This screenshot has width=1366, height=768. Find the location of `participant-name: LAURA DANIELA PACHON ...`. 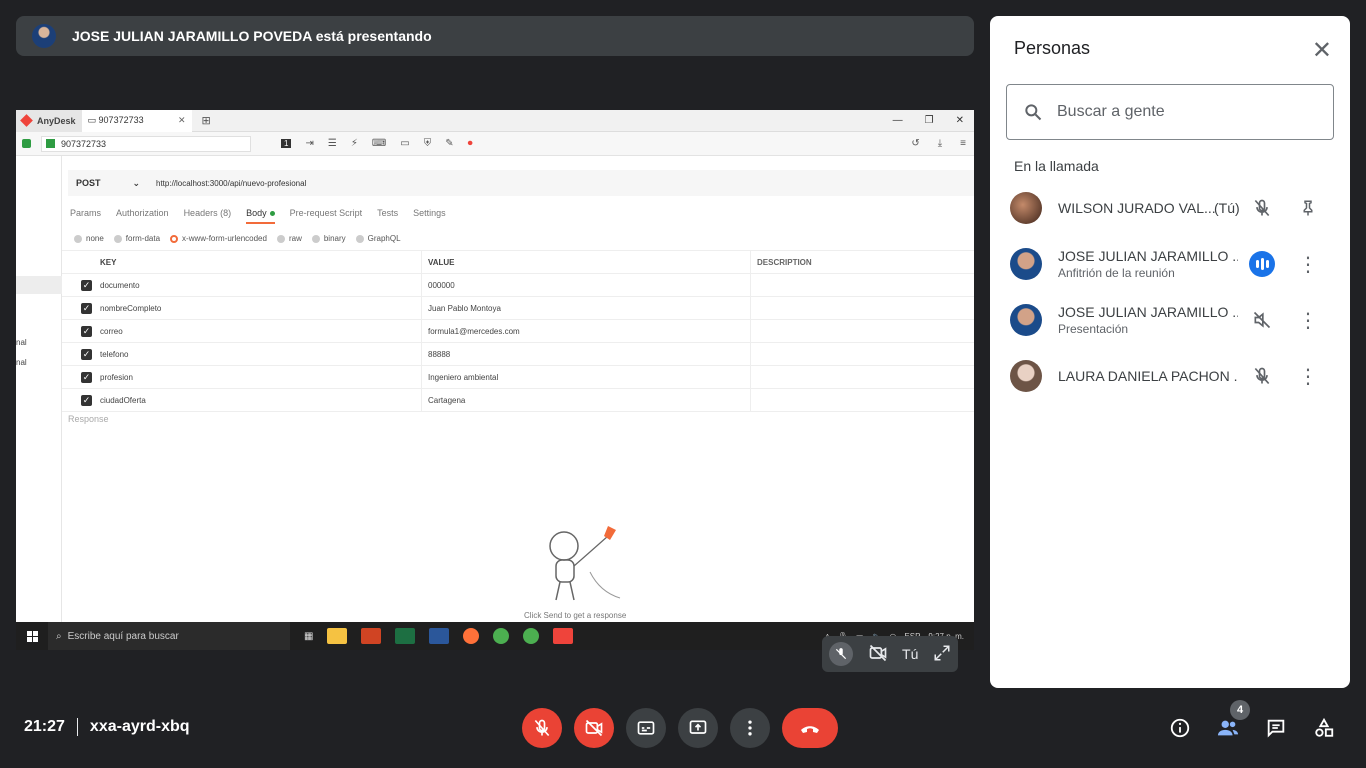

participant-name: LAURA DANIELA PACHON ... is located at coordinates (1148, 376).